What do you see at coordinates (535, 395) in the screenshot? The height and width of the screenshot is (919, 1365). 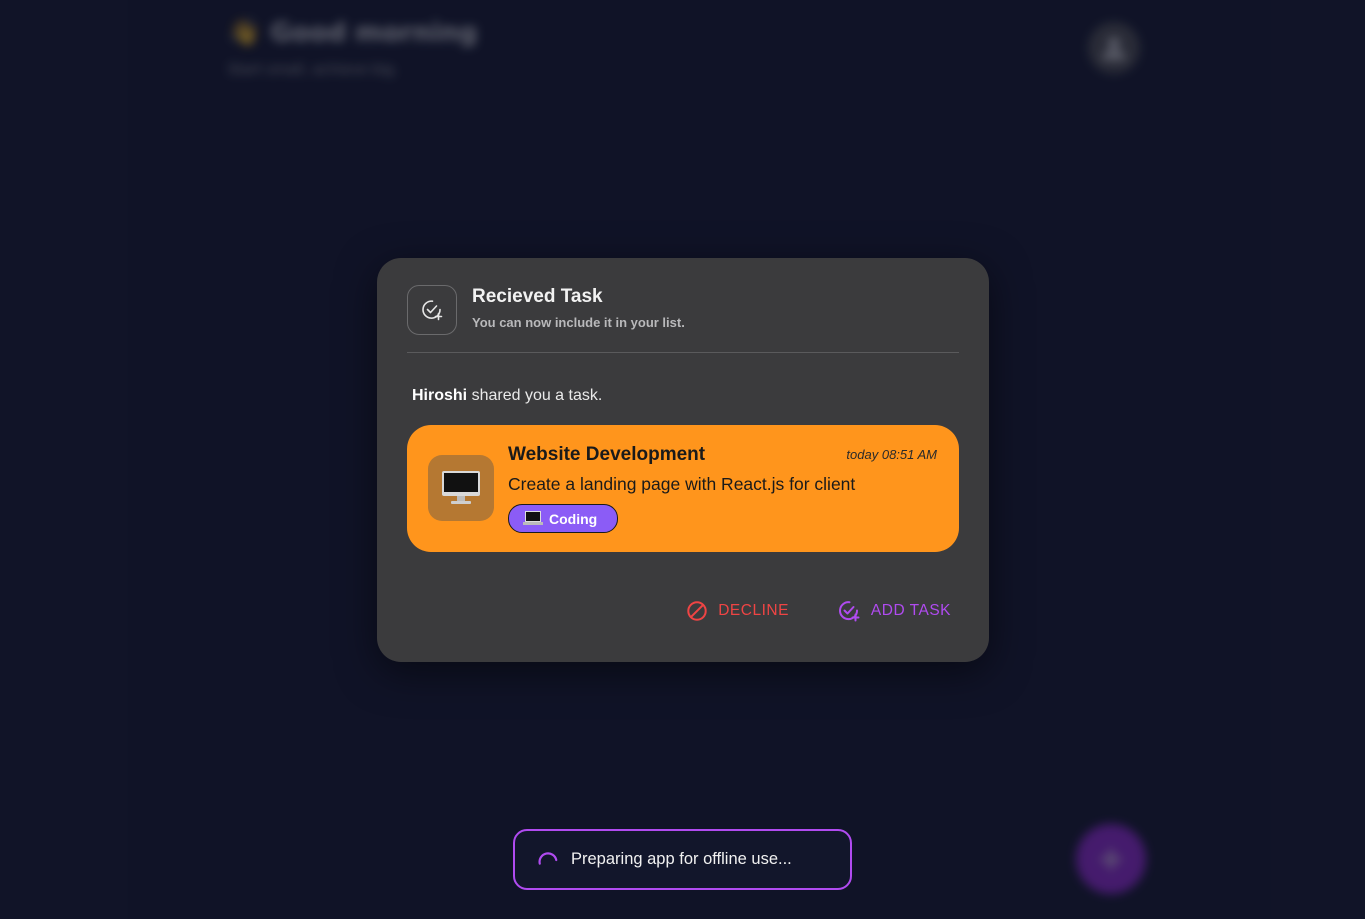 I see `shared-text: shared you a task.` at bounding box center [535, 395].